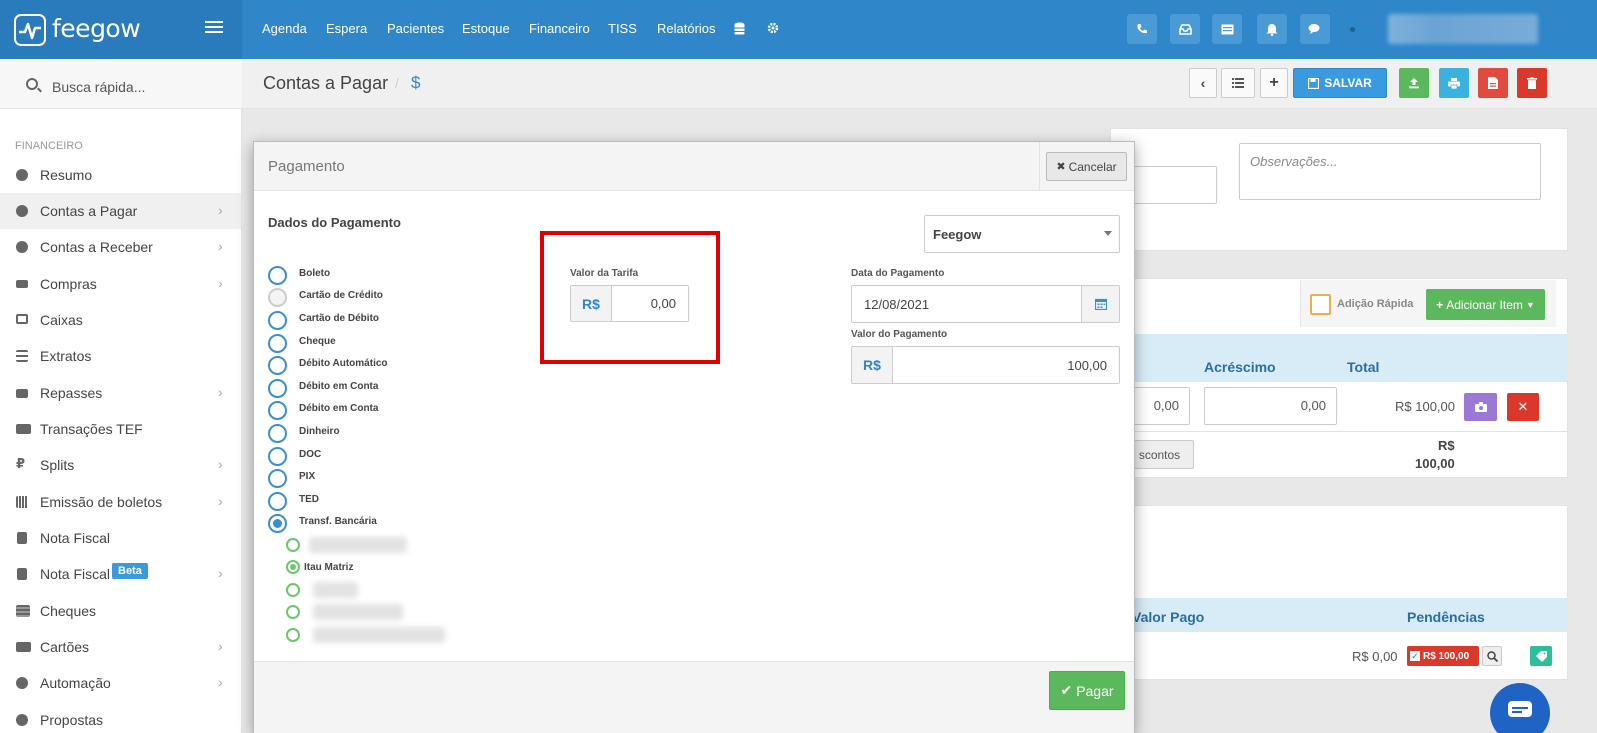  I want to click on zoom-in-icon, so click(1492, 656).